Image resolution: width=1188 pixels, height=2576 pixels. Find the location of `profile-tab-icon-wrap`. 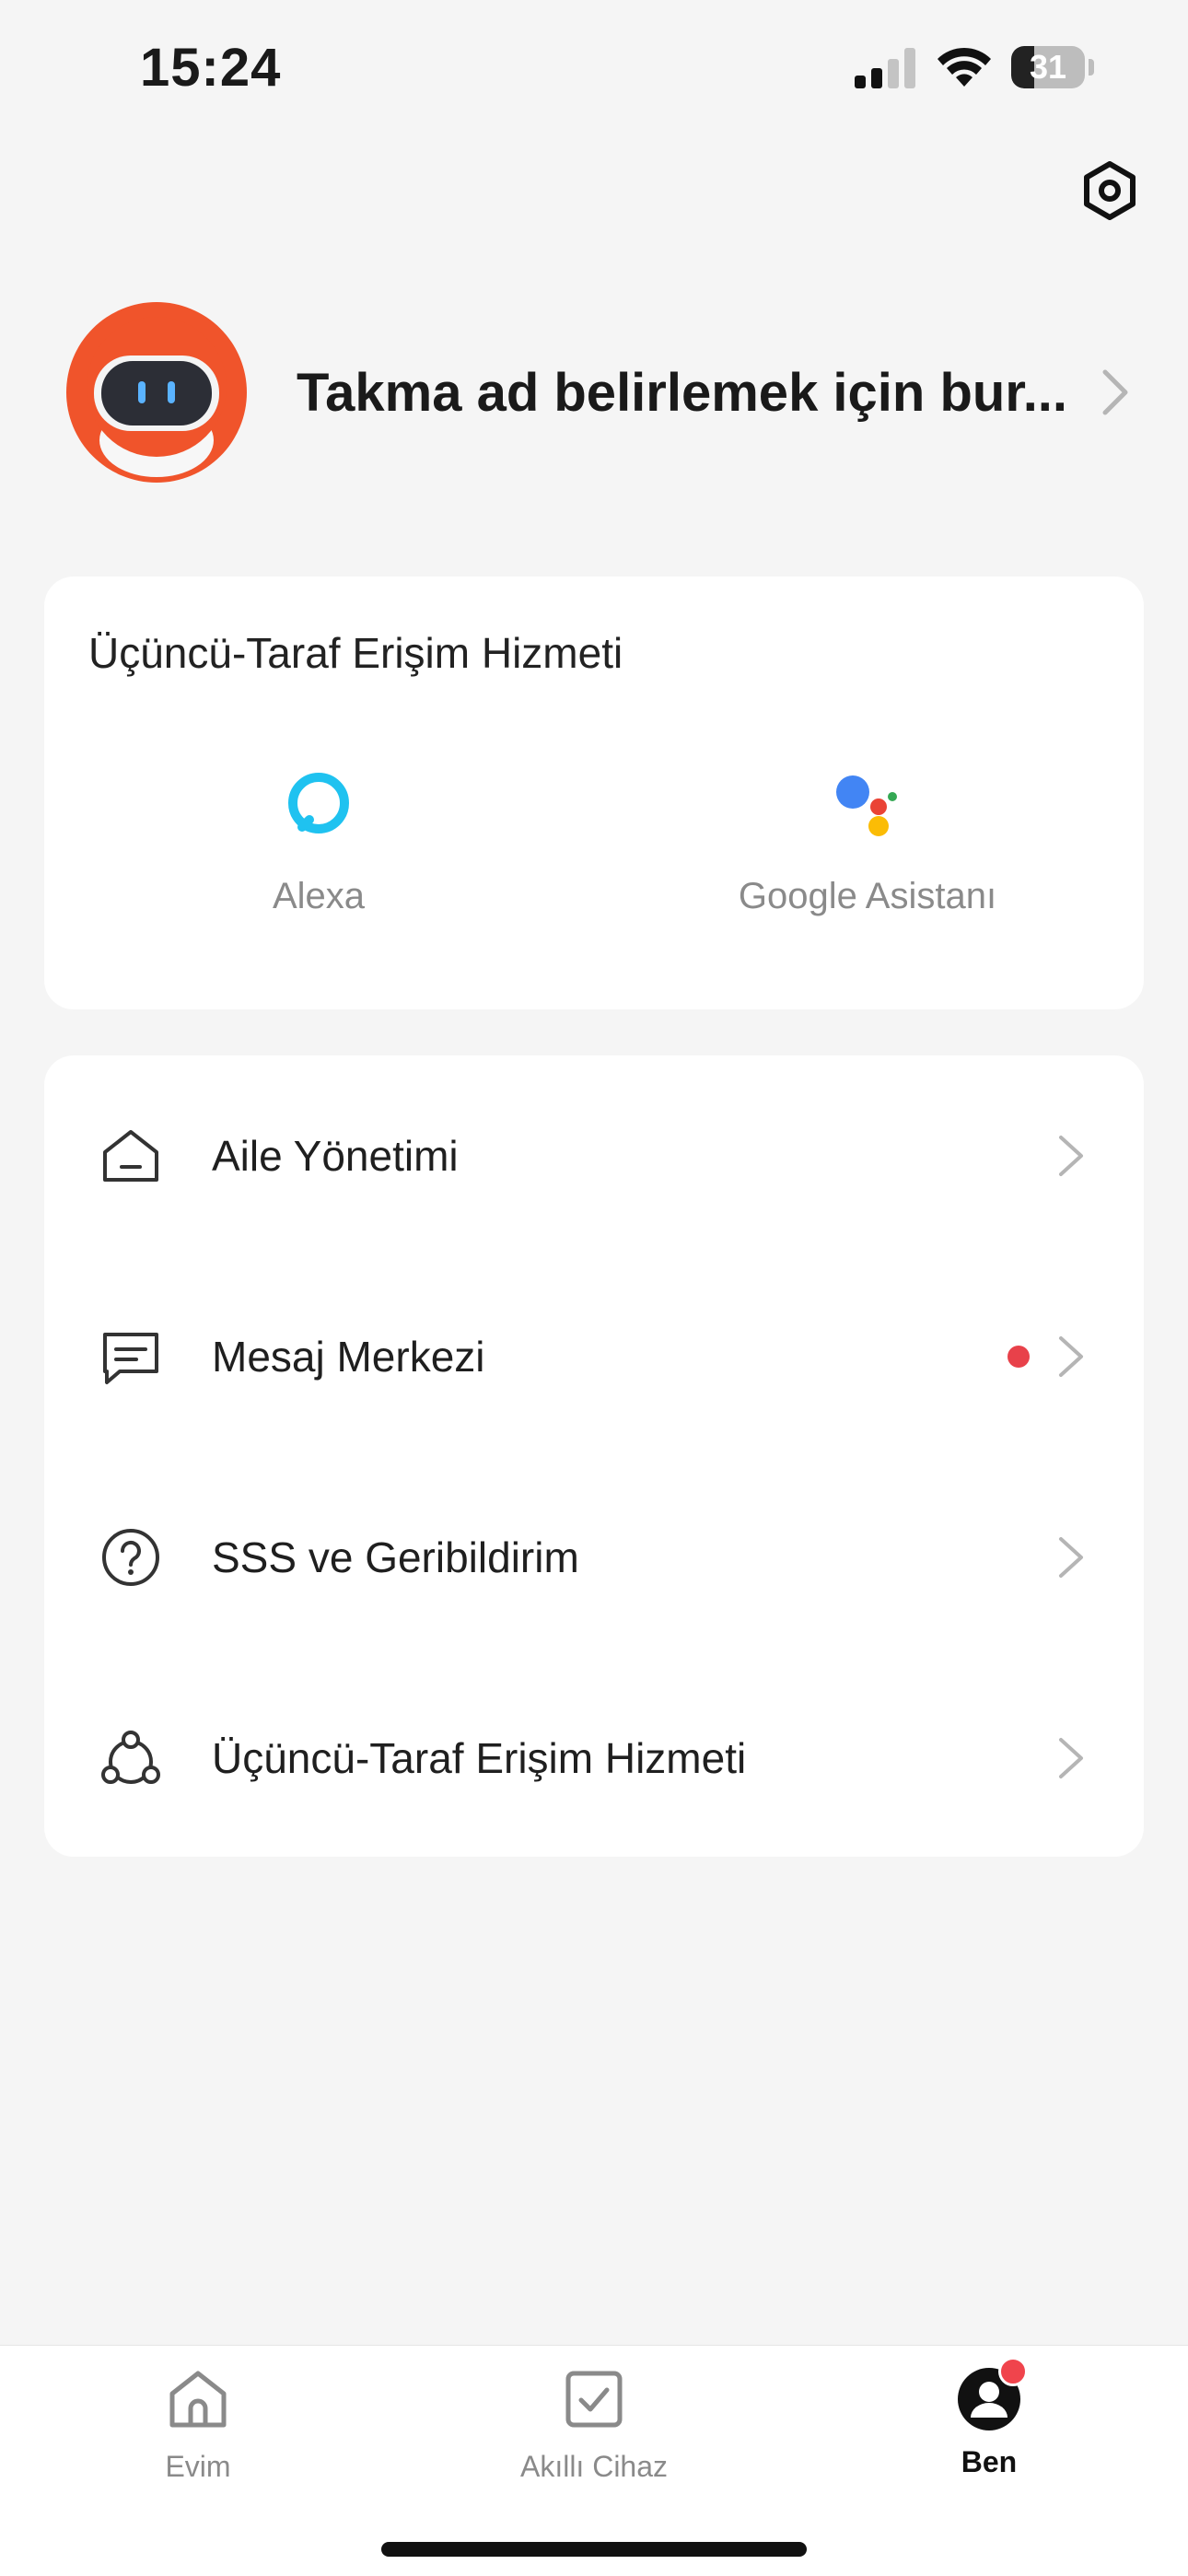

profile-tab-icon-wrap is located at coordinates (992, 2394).